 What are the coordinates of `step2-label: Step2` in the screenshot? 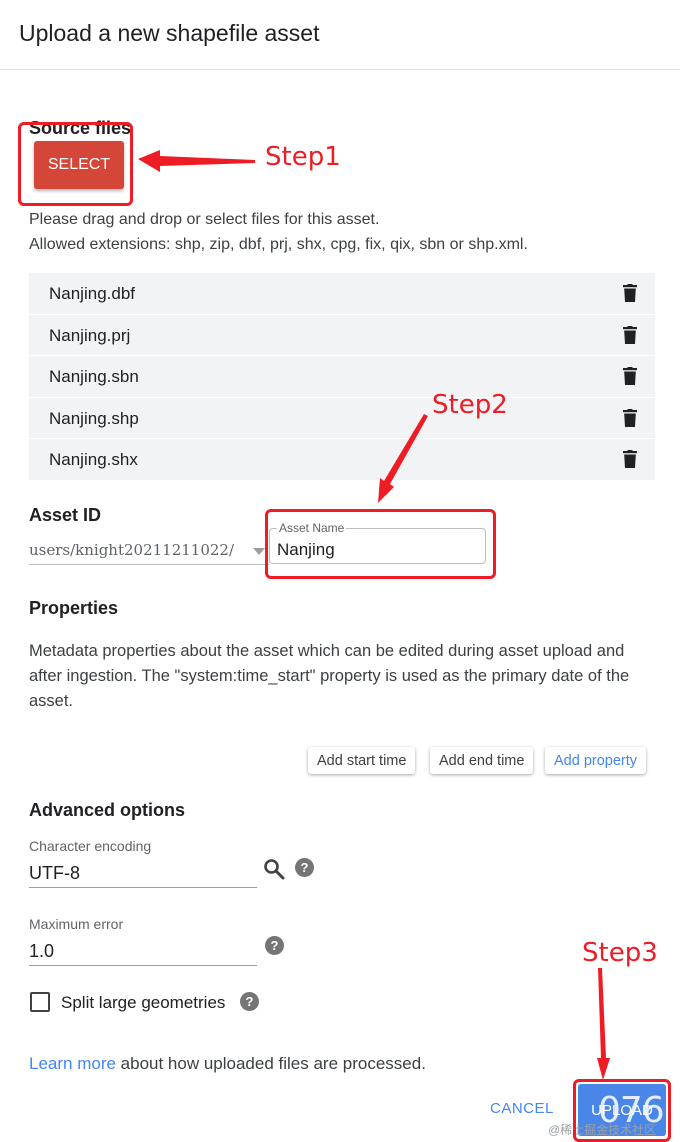 It's located at (470, 405).